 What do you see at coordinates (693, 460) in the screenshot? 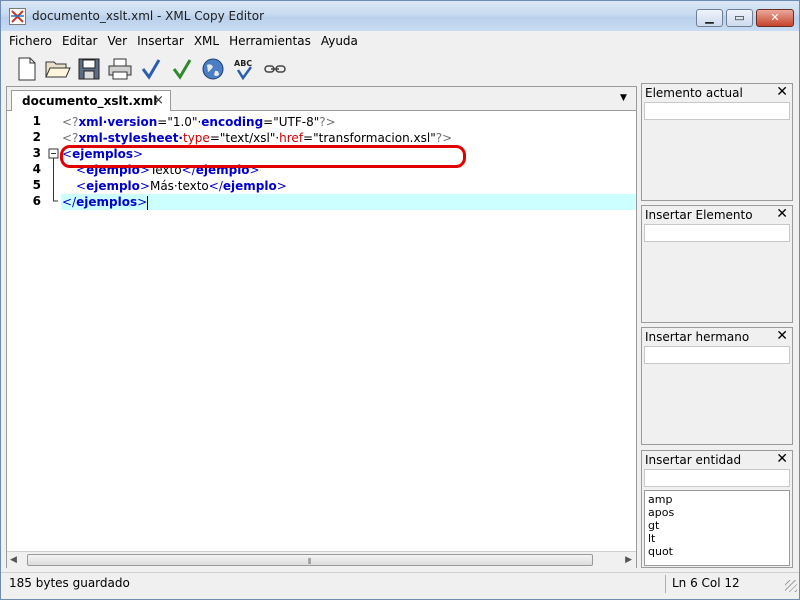
I see `panel-title: Insertar entidad` at bounding box center [693, 460].